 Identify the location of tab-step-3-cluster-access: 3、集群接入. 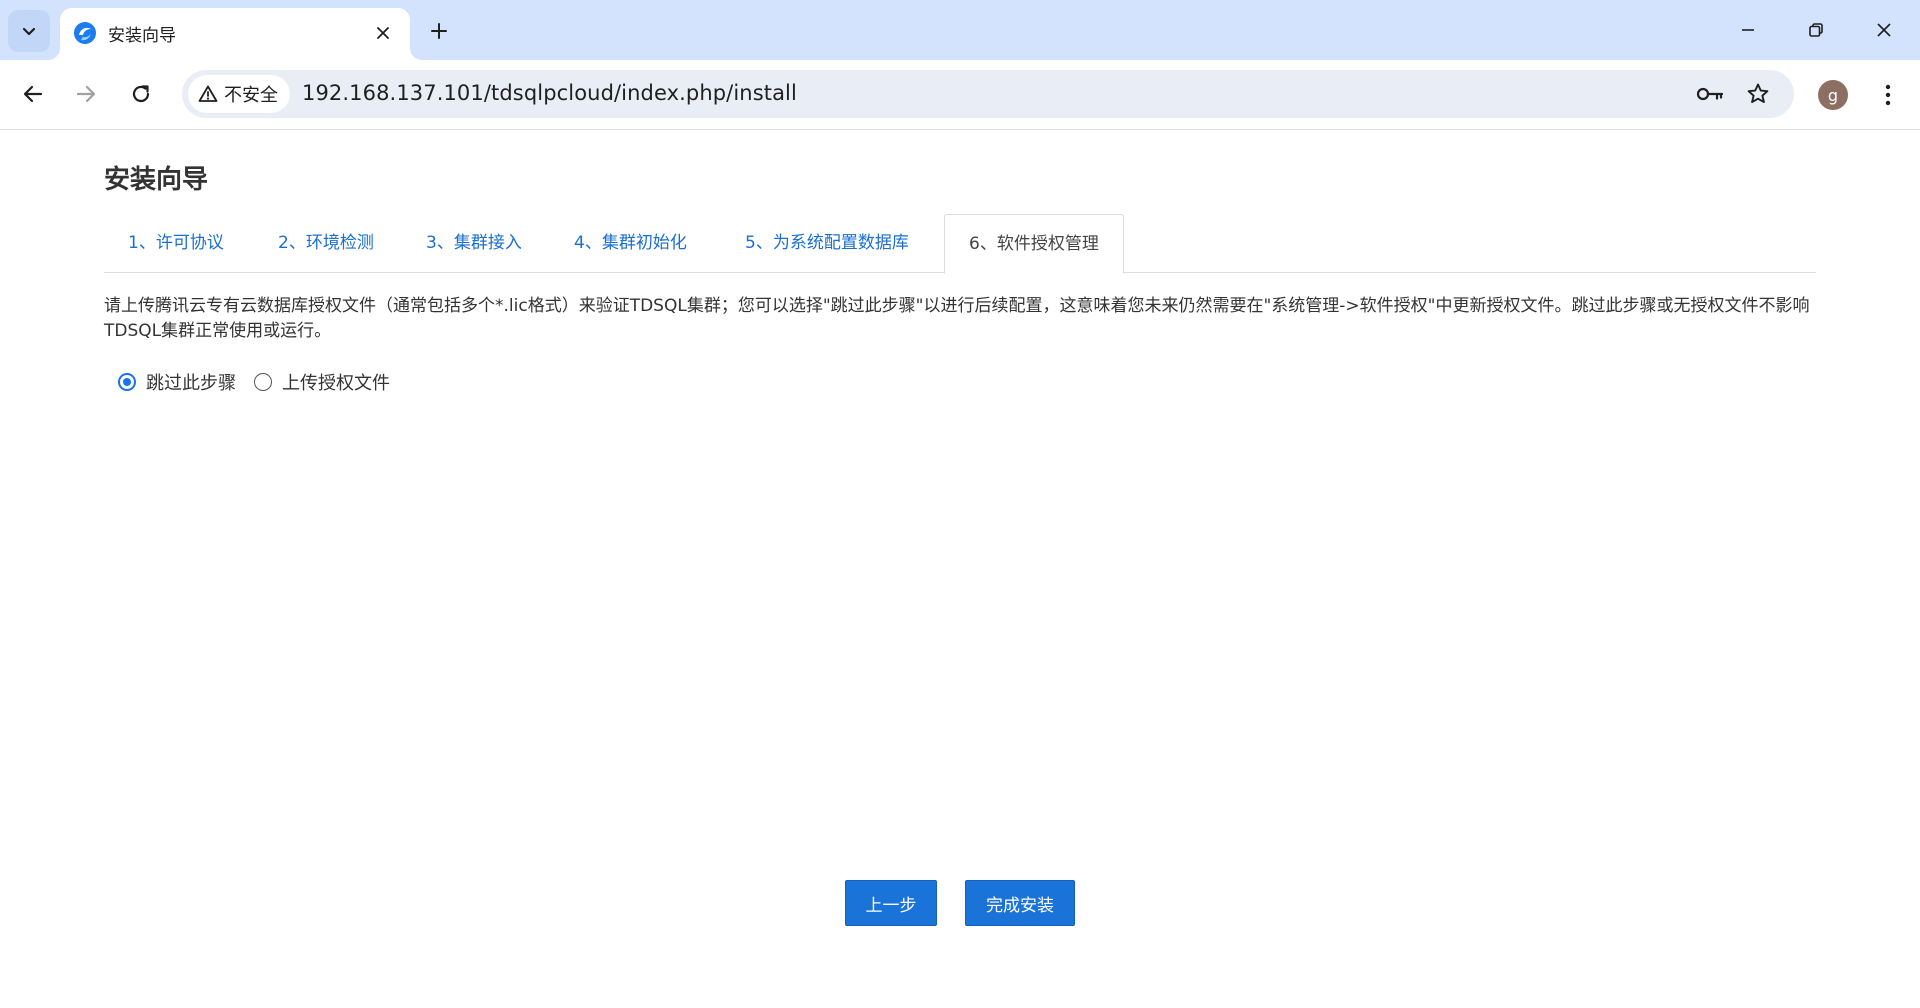
(474, 243).